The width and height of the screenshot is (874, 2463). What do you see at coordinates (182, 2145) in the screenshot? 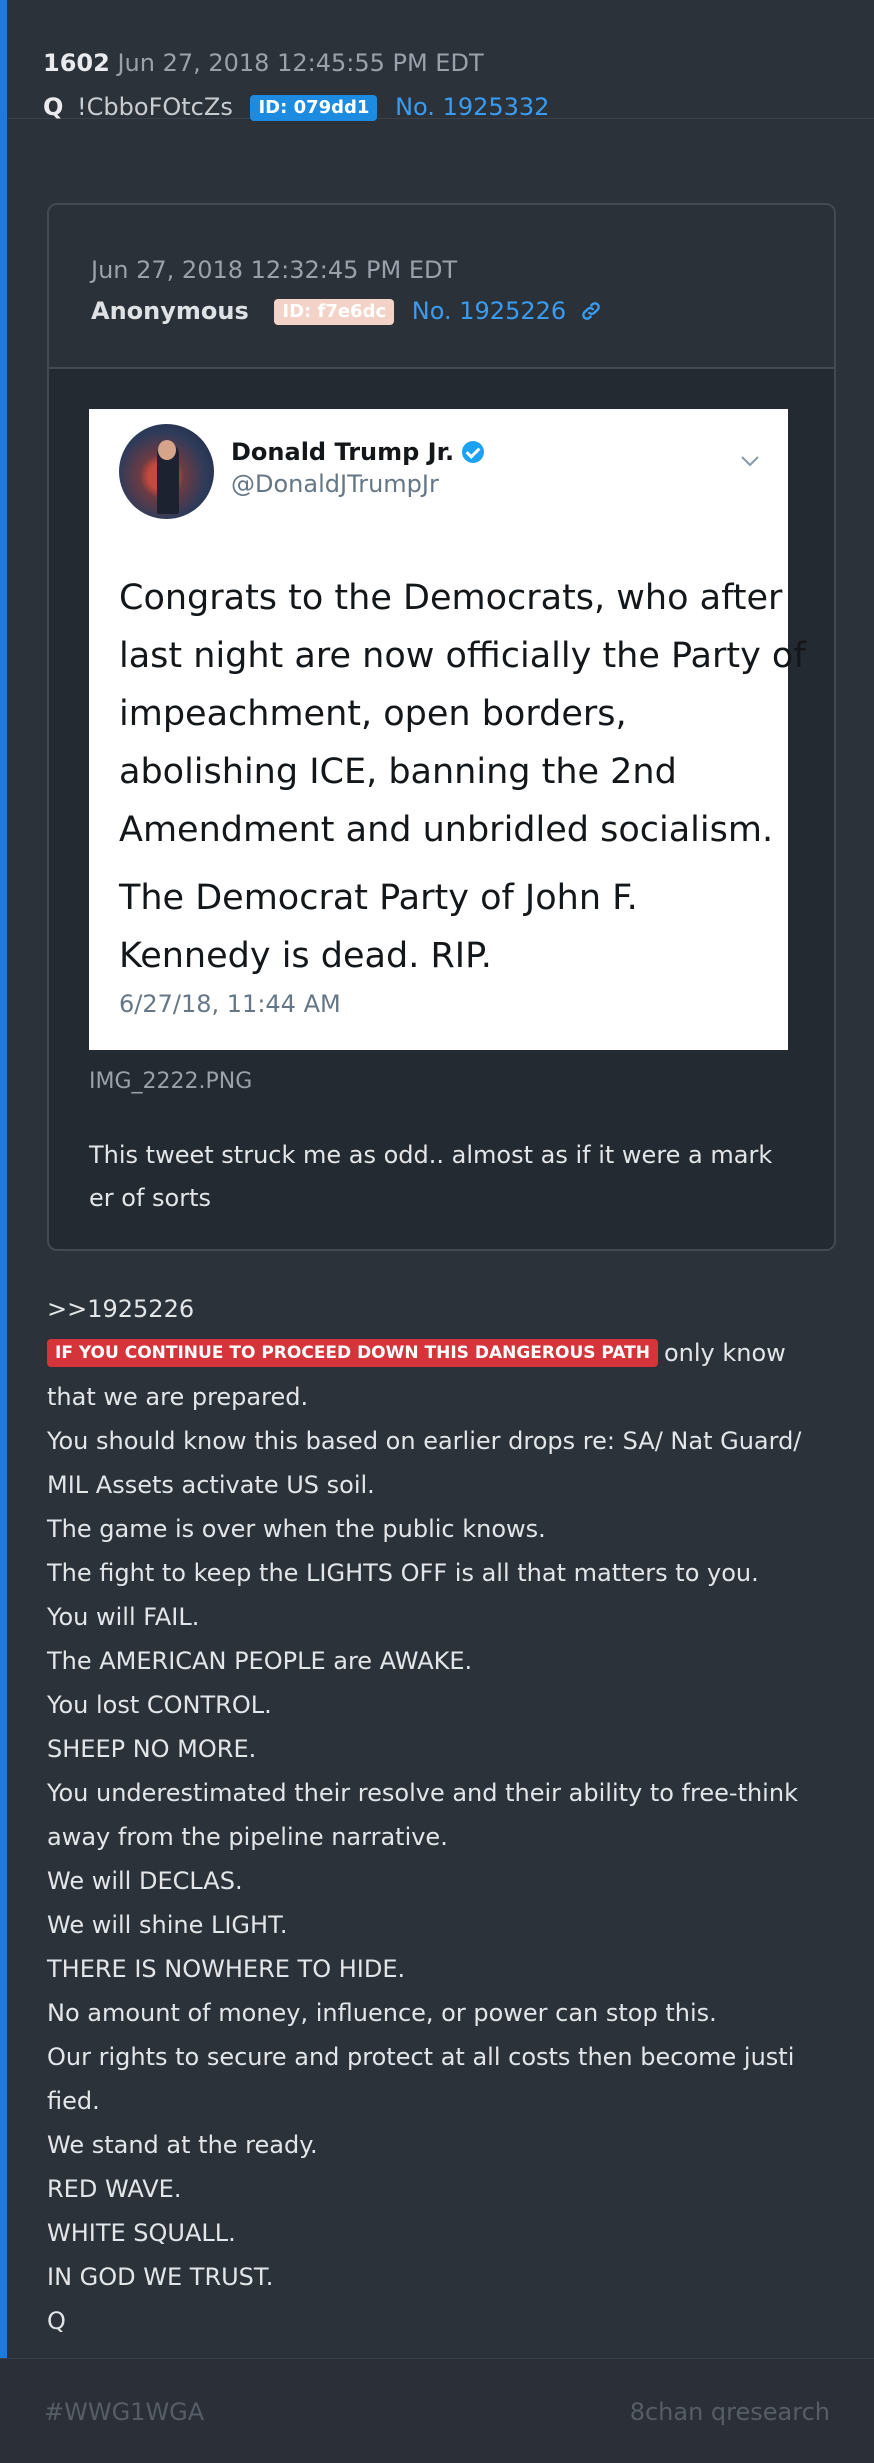
I see `body-line: We stand at the ready.` at bounding box center [182, 2145].